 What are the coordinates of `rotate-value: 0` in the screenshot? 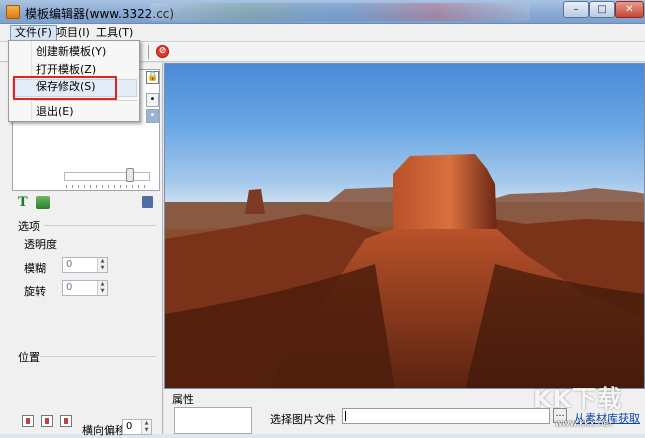 It's located at (69, 287).